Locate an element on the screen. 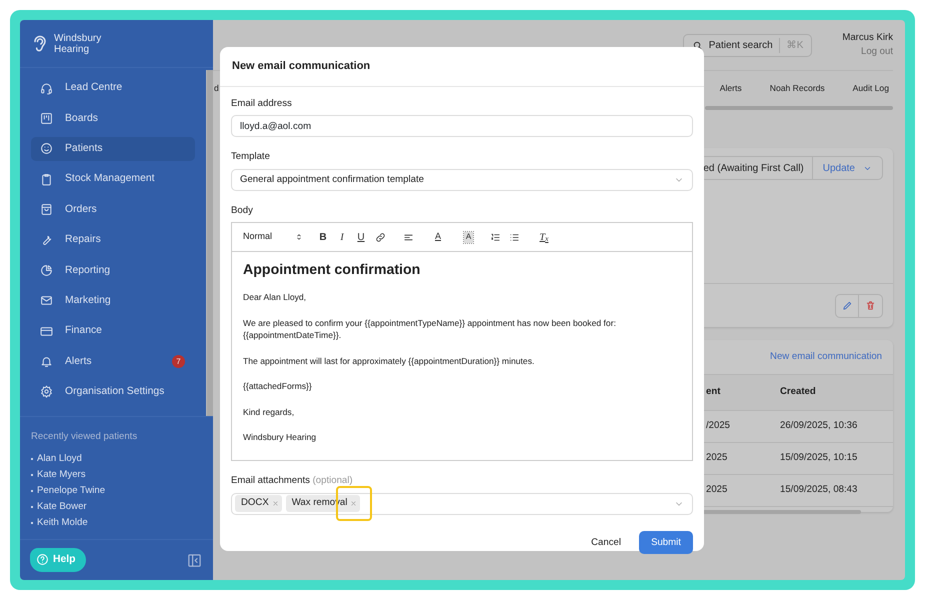 The height and width of the screenshot is (600, 925). bell-icon is located at coordinates (46, 361).